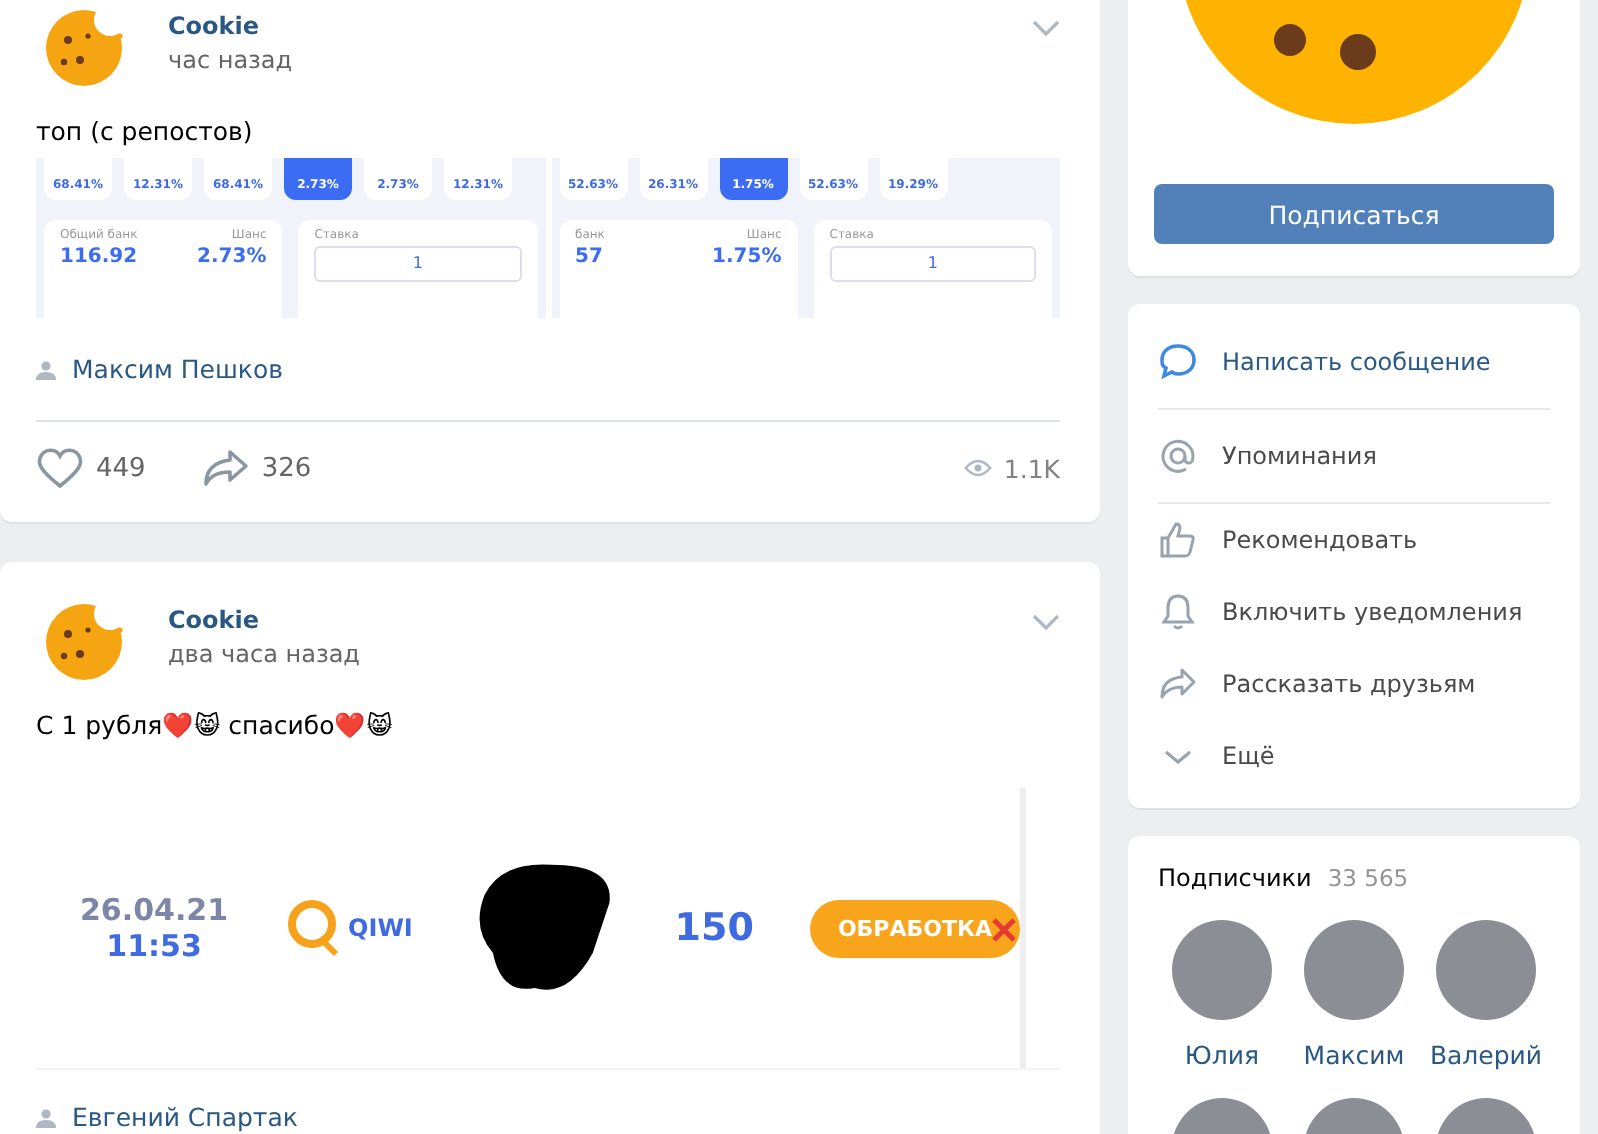 The width and height of the screenshot is (1598, 1134). Describe the element at coordinates (154, 946) in the screenshot. I see `payment-time: 11:53` at that location.